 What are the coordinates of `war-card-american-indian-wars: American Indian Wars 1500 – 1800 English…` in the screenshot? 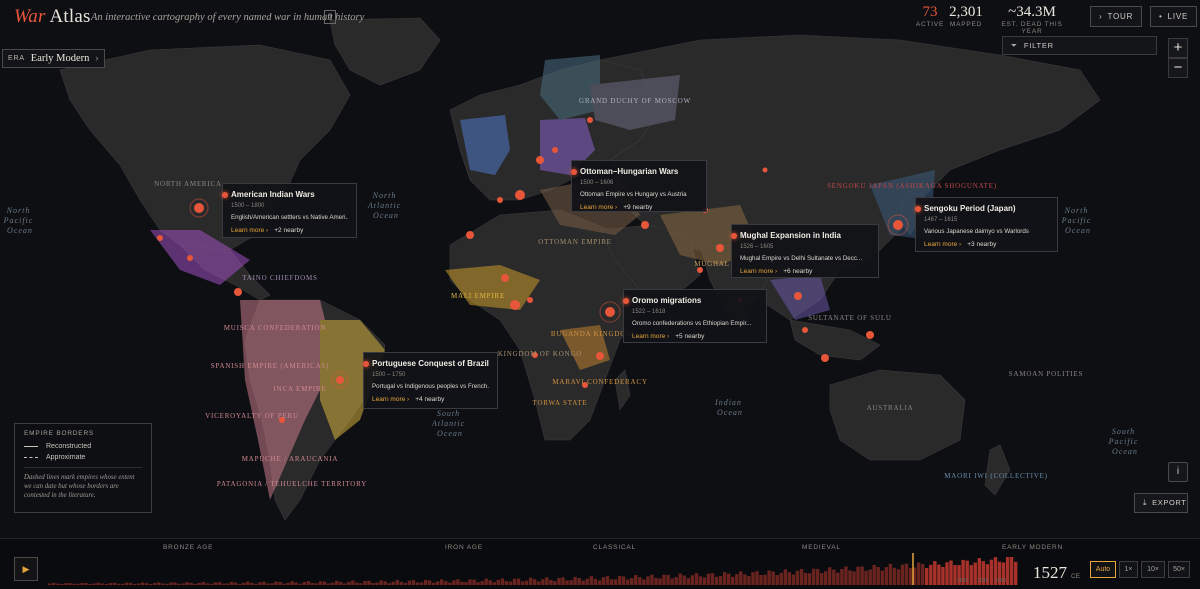 It's located at (289, 210).